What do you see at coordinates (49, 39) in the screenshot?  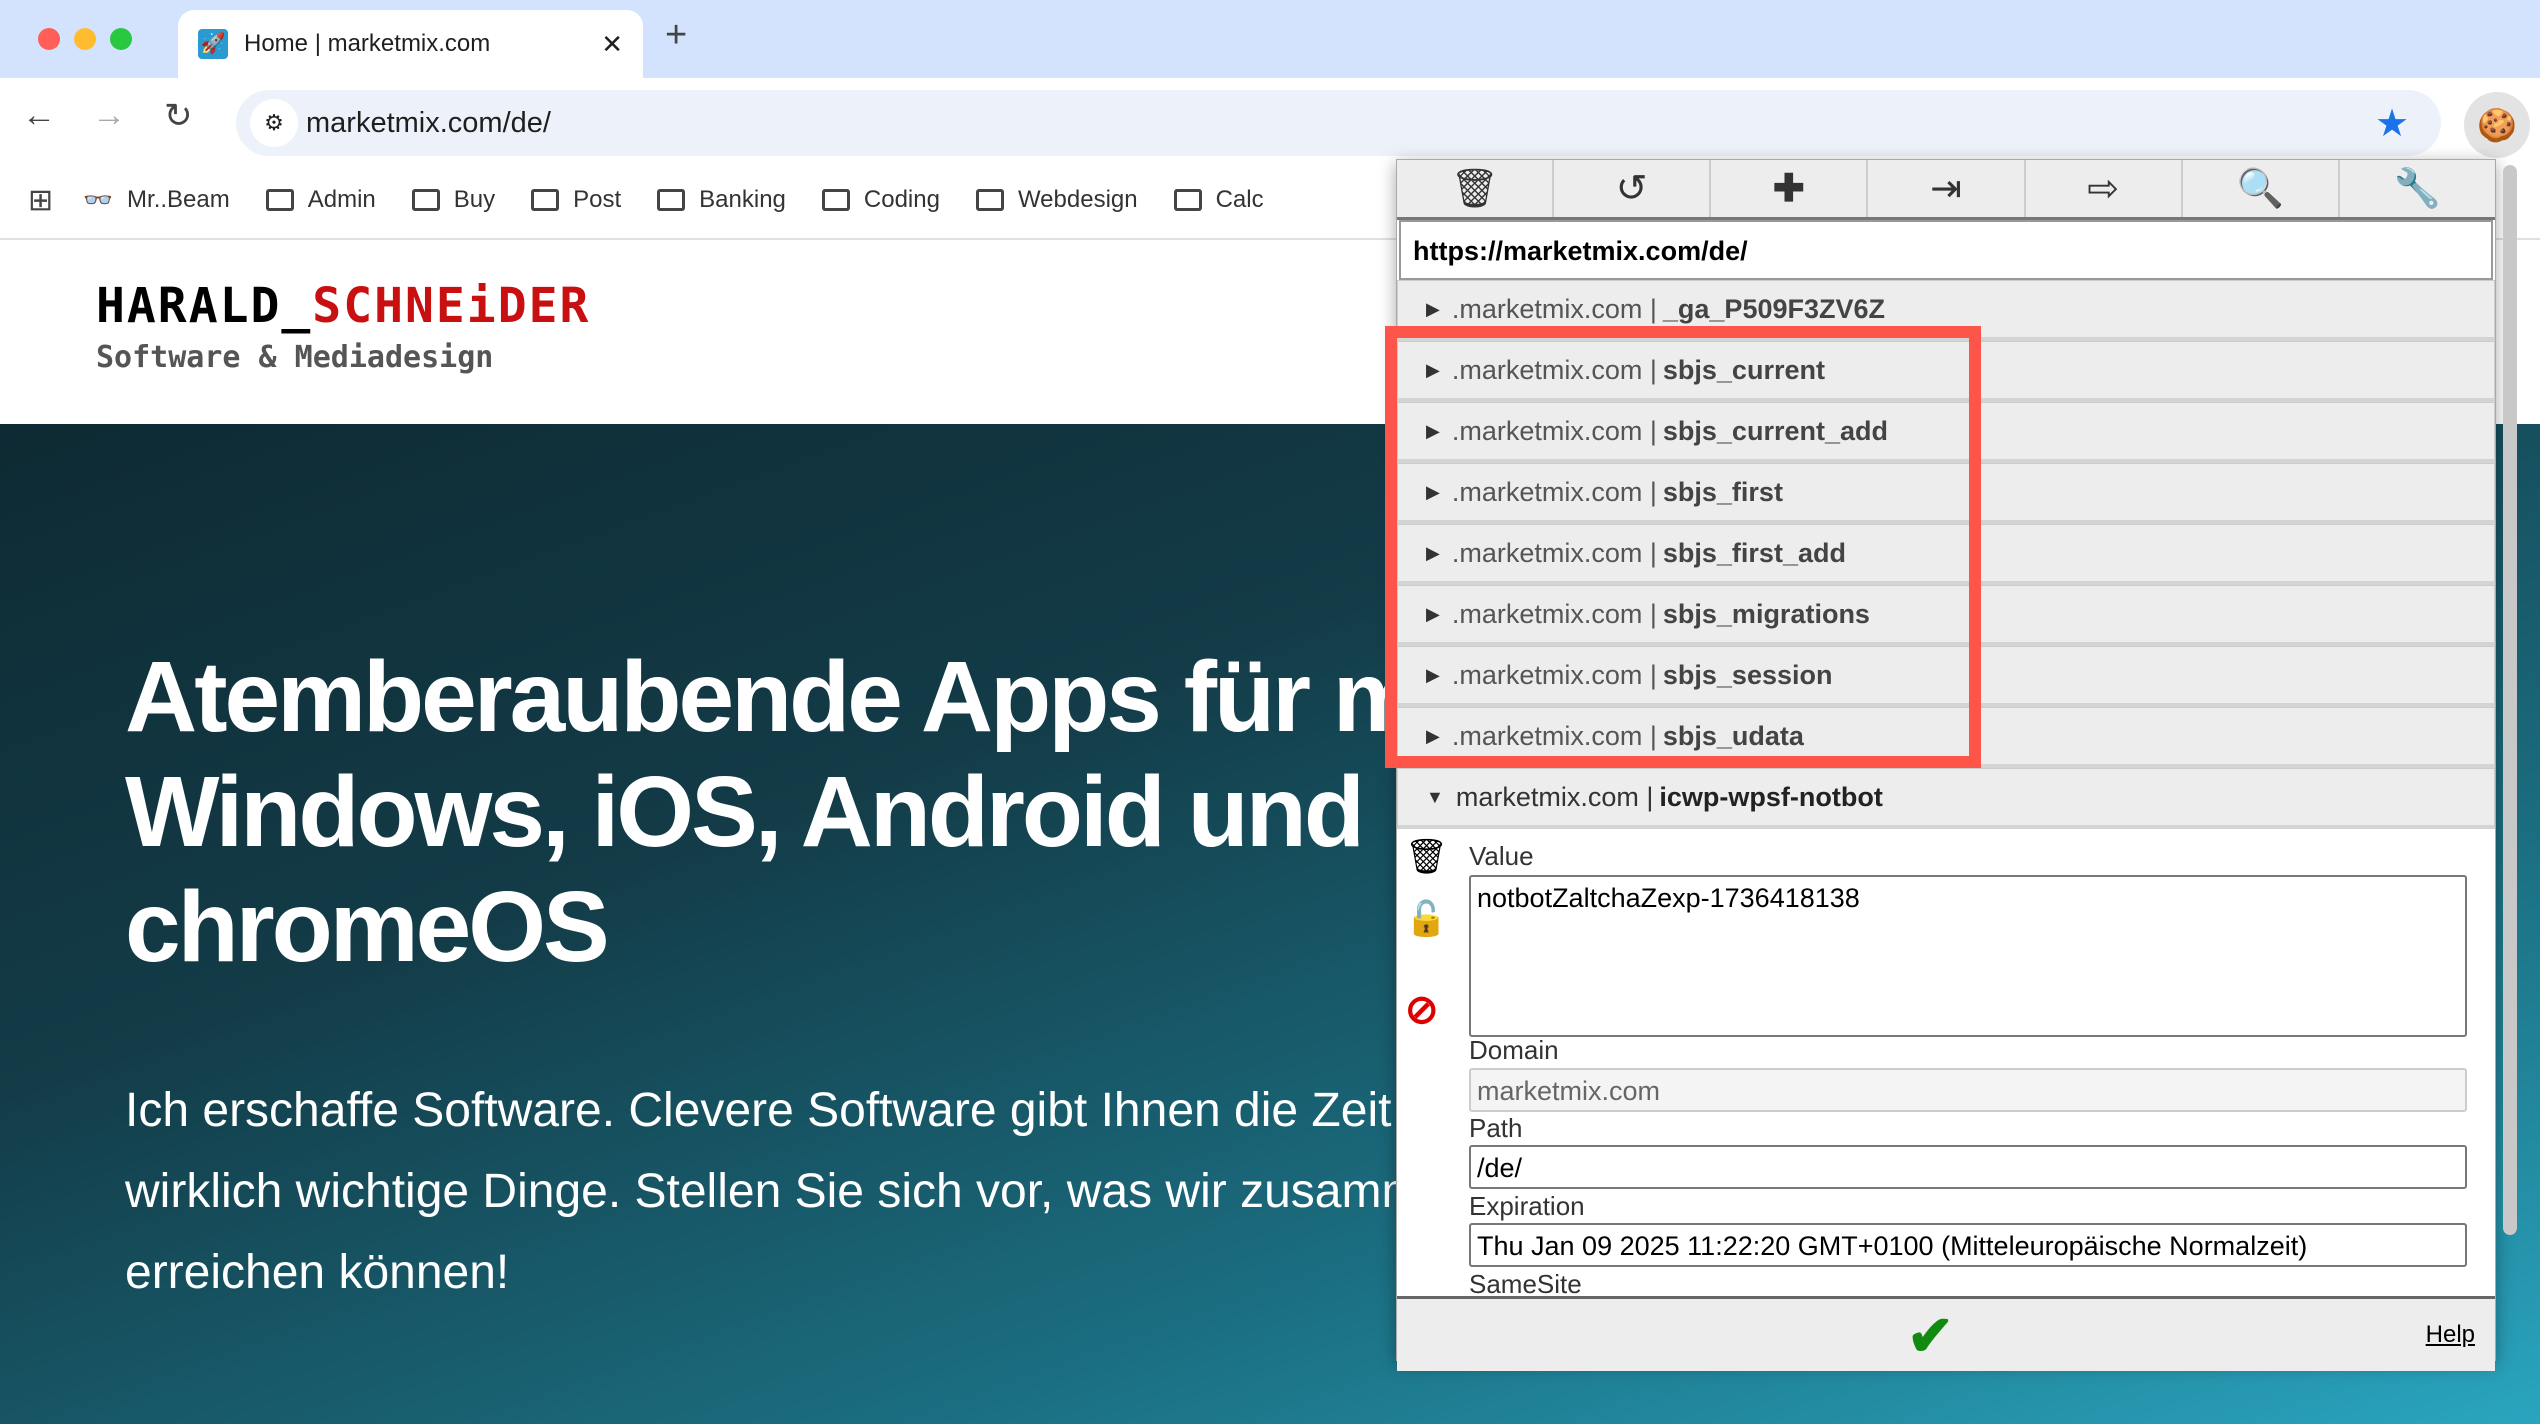 I see `close-window-button` at bounding box center [49, 39].